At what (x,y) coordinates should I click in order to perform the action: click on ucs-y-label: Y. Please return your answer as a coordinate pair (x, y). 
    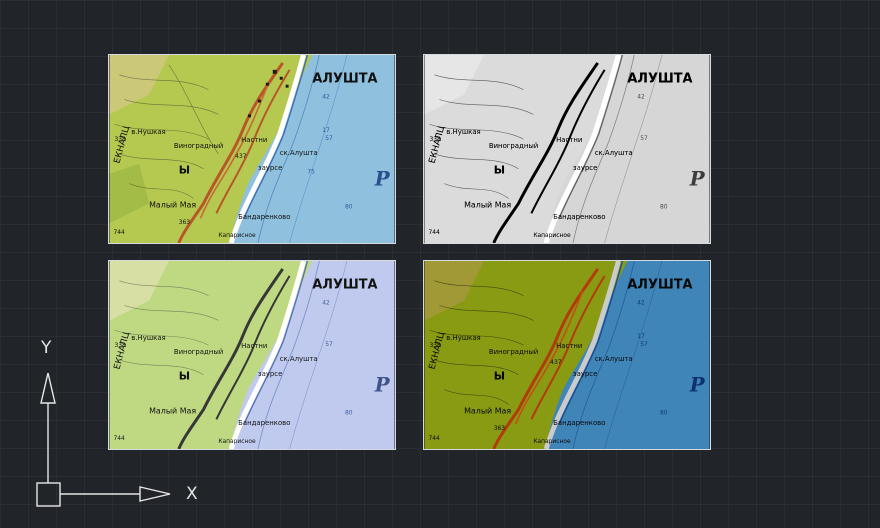
    Looking at the image, I should click on (46, 348).